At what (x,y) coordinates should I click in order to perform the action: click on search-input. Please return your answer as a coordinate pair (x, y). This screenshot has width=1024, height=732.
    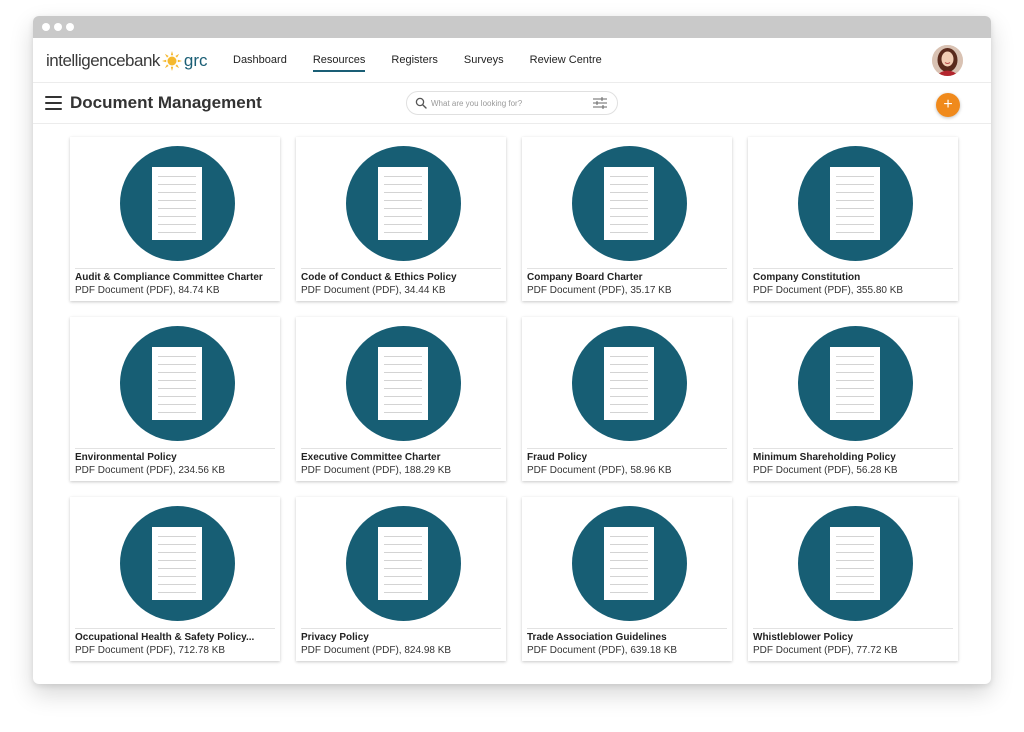
    Looking at the image, I should click on (506, 103).